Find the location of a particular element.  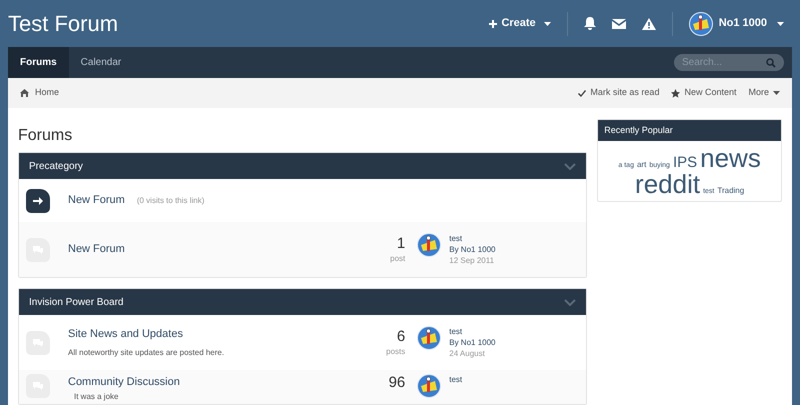

tag-link: IPS is located at coordinates (685, 162).